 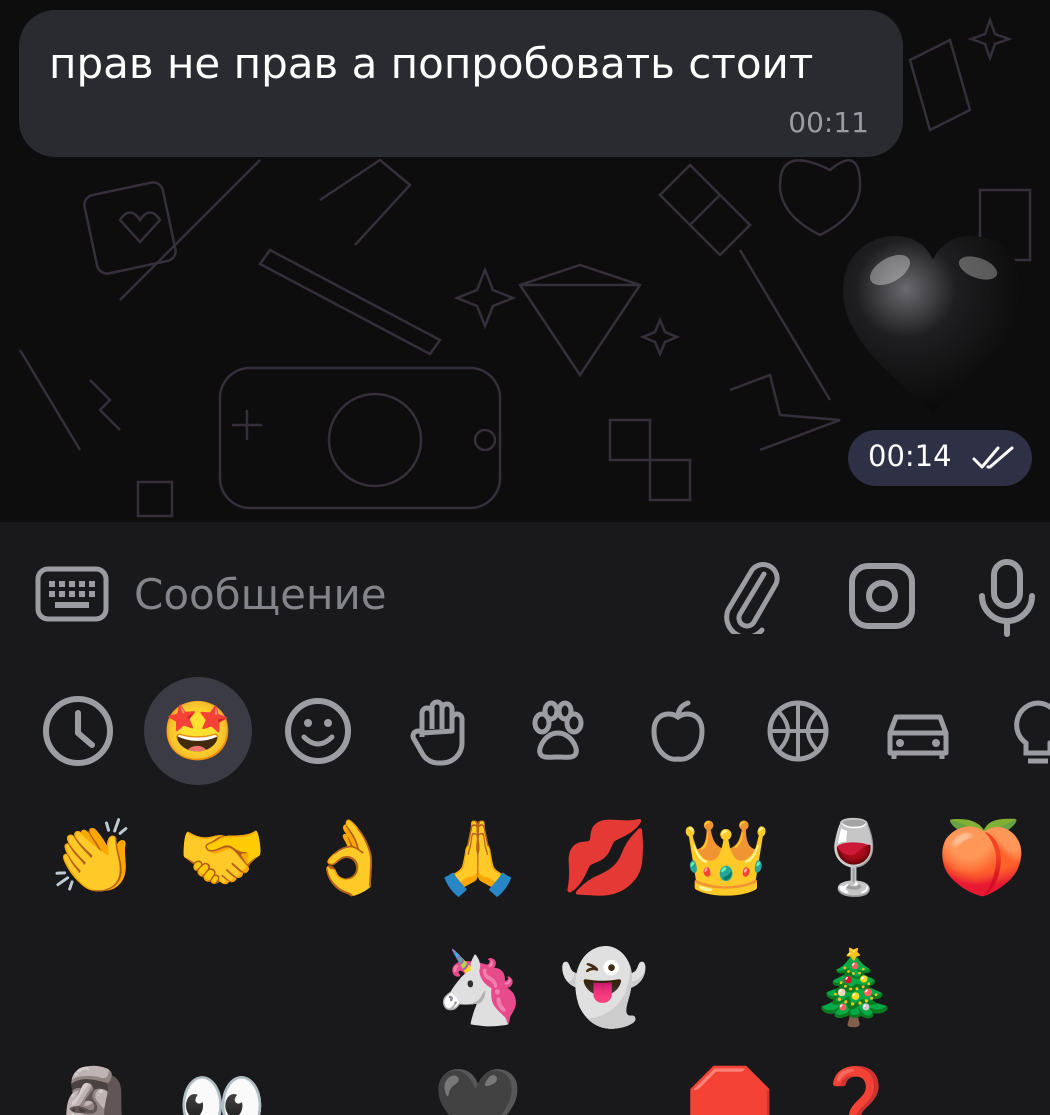 I want to click on star-struck-emoji: 🤩, so click(x=198, y=731).